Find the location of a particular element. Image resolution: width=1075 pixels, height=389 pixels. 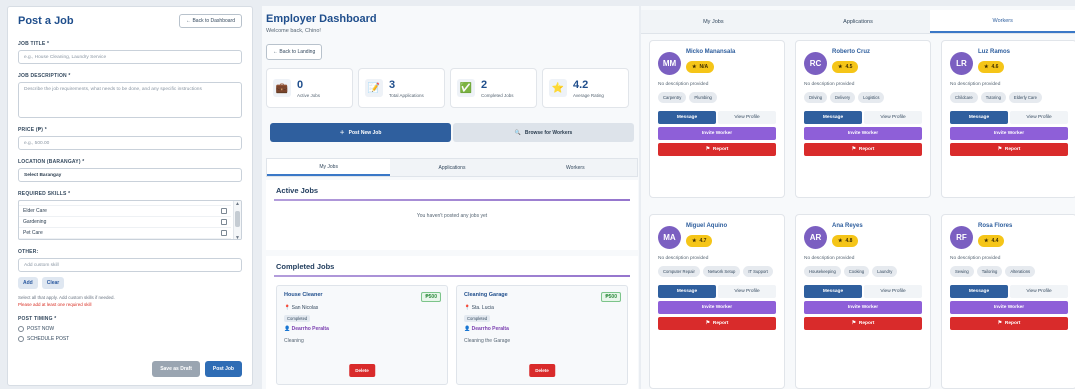

worker-name: Luz Ramos is located at coordinates (994, 52).